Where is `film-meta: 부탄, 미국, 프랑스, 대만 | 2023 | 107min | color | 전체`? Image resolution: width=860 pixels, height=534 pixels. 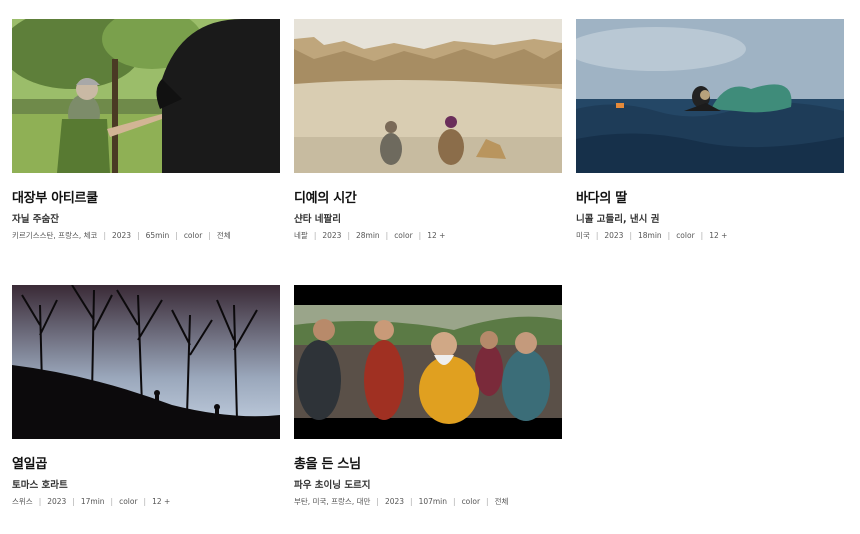 film-meta: 부탄, 미국, 프랑스, 대만 | 2023 | 107min | color | 전체 is located at coordinates (428, 501).